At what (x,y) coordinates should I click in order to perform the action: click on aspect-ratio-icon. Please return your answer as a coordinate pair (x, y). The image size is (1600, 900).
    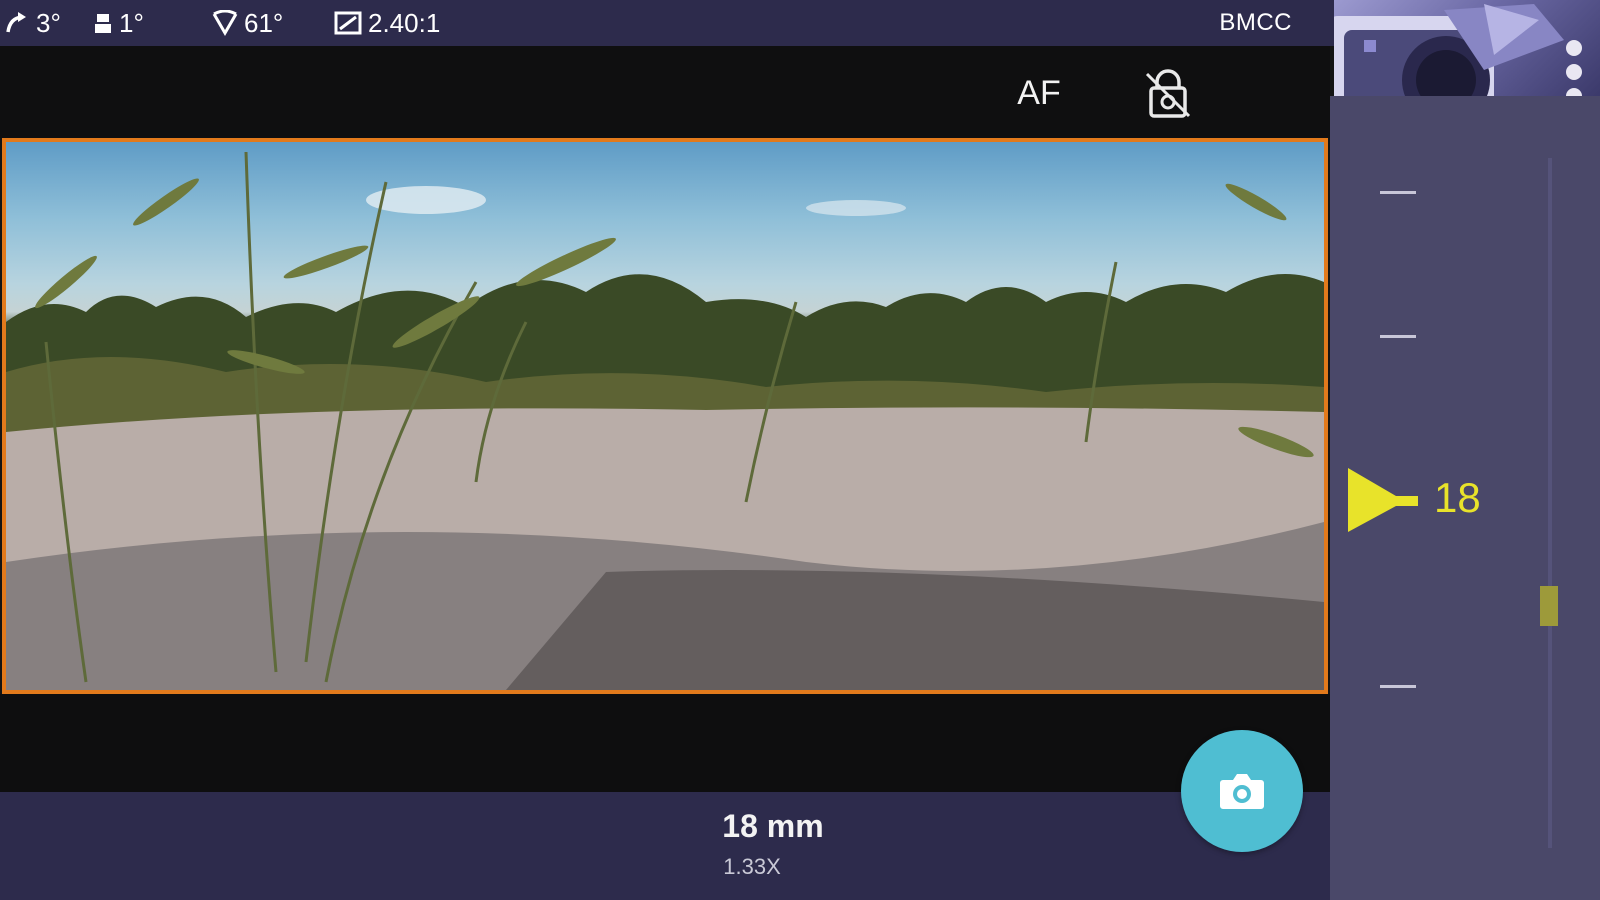
    Looking at the image, I should click on (348, 23).